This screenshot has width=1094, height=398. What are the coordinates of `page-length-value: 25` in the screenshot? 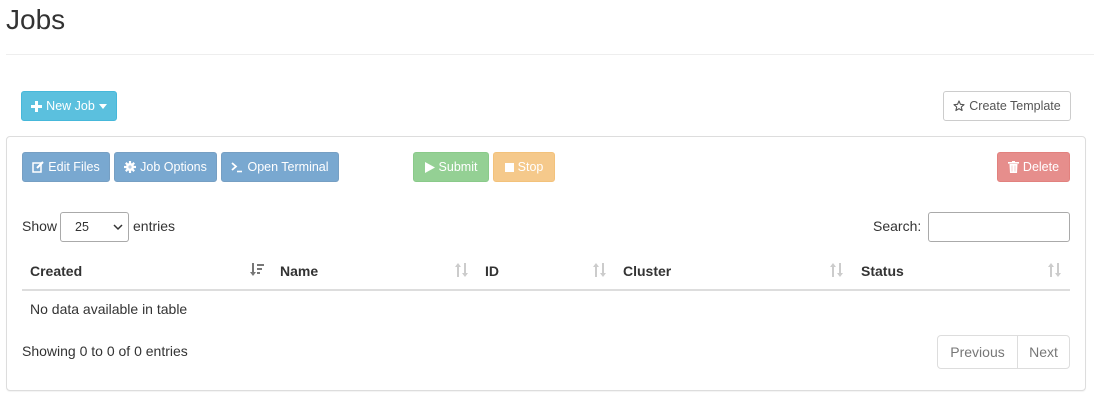 It's located at (82, 227).